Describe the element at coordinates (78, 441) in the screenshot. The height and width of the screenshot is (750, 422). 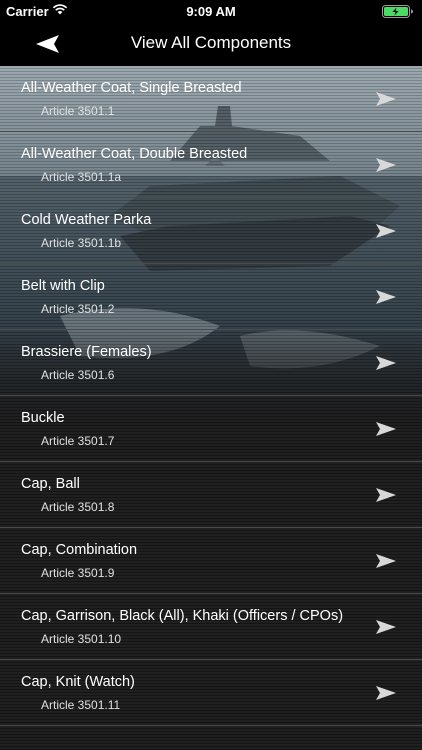
I see `list-item-subtitle: Article 3501.7` at that location.